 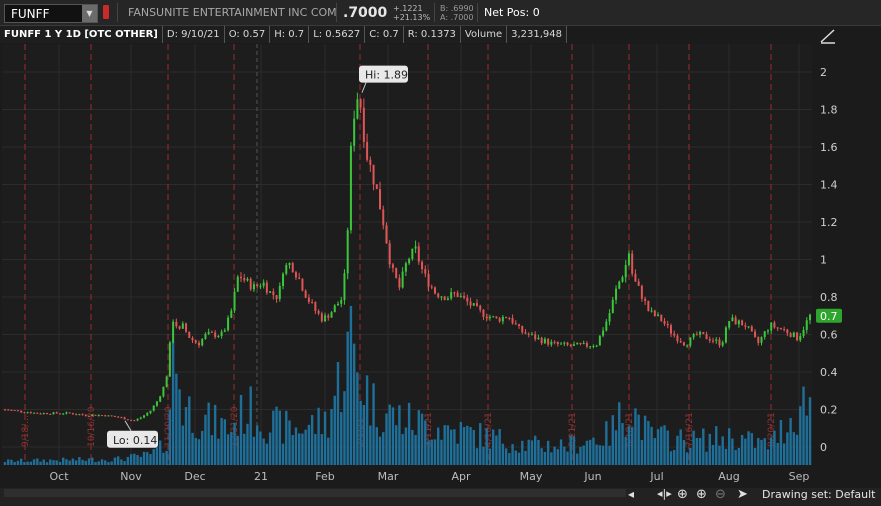 I want to click on scroll-left-icon: ◂, so click(x=631, y=494).